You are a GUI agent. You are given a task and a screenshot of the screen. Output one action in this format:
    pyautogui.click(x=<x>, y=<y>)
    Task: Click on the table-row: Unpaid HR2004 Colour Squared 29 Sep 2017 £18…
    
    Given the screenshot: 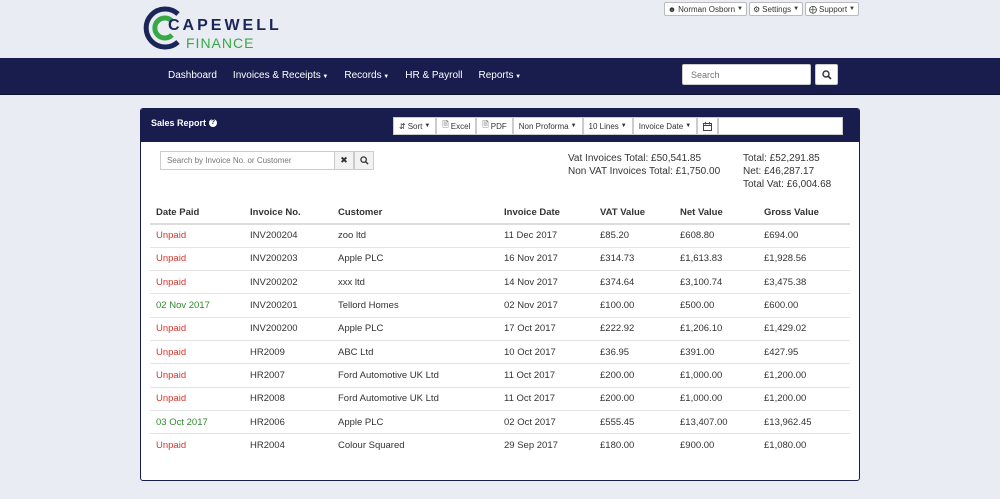 What is the action you would take?
    pyautogui.click(x=500, y=445)
    